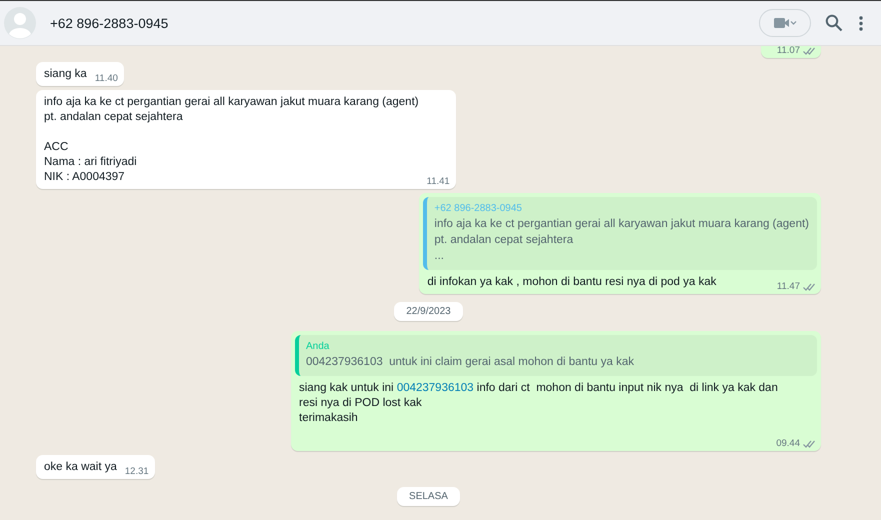  What do you see at coordinates (136, 471) in the screenshot?
I see `message-time: 12.31` at bounding box center [136, 471].